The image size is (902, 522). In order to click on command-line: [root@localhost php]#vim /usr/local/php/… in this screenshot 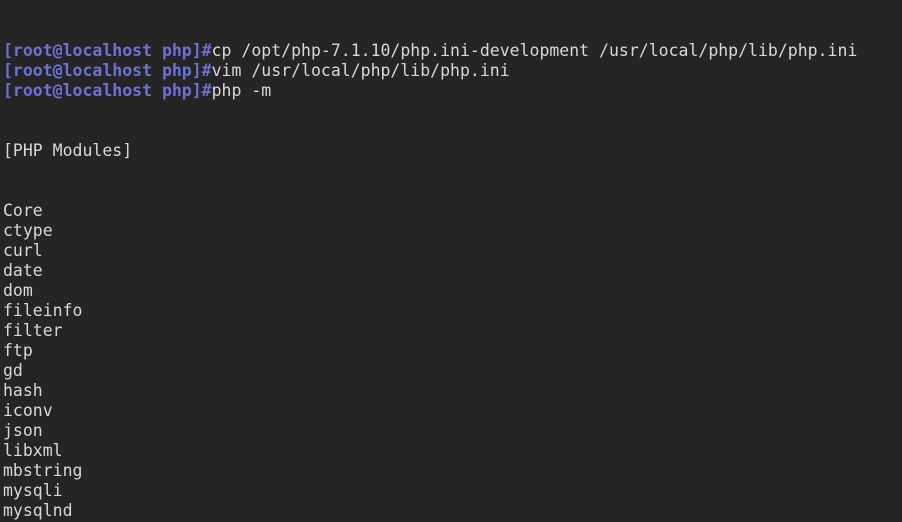, I will do `click(452, 71)`.